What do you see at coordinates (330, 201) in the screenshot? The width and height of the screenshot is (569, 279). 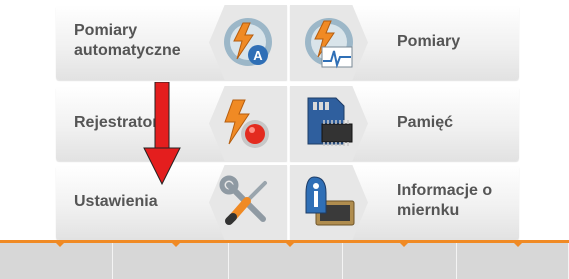 I see `info-person-device-icon` at bounding box center [330, 201].